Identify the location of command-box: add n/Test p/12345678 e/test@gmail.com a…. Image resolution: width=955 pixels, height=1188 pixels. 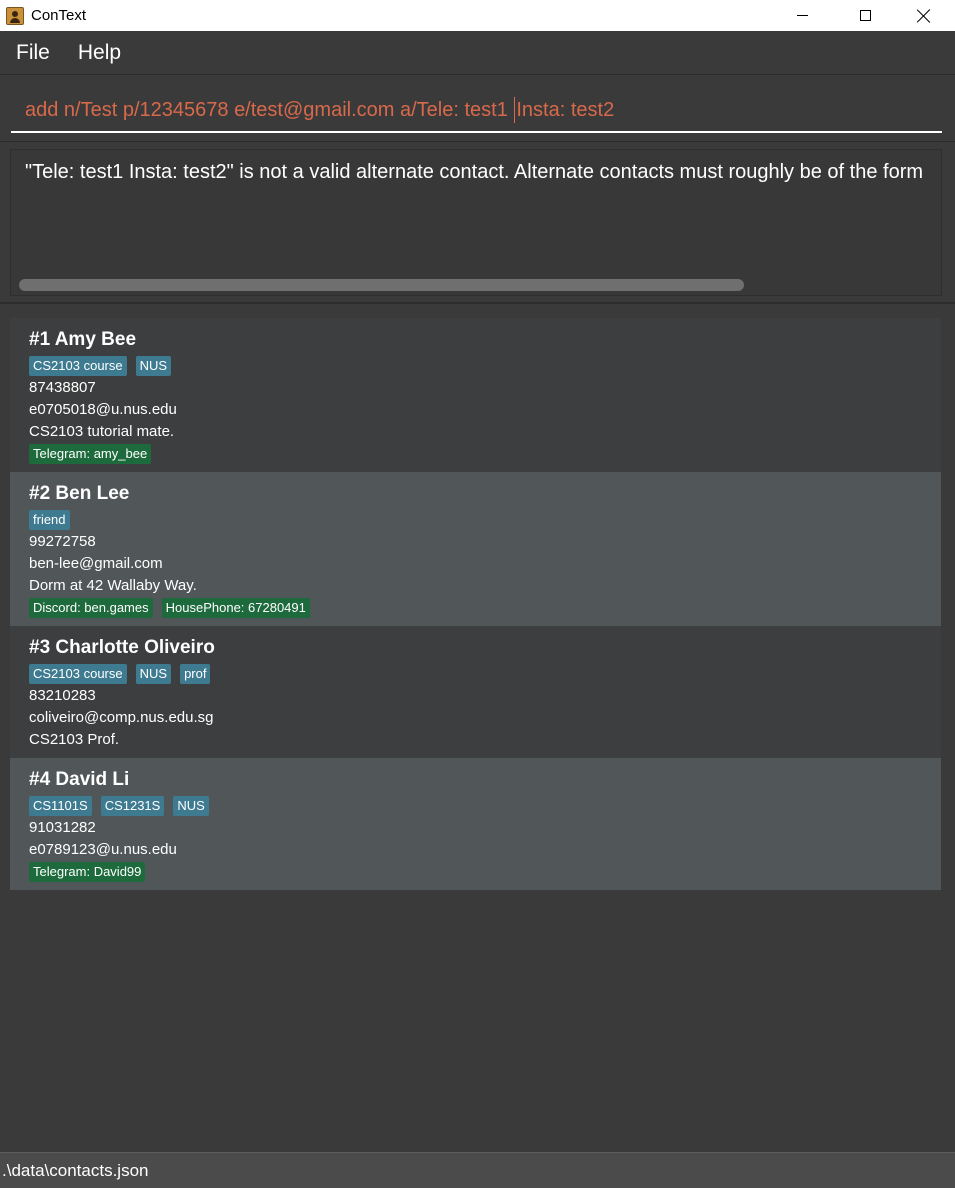
(477, 109).